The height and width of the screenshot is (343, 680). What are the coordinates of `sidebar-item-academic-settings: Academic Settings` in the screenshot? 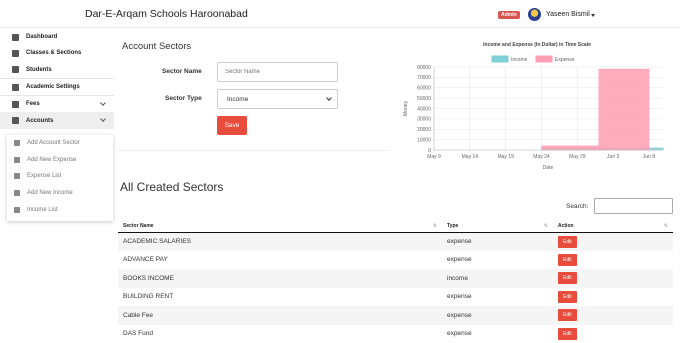 It's located at (57, 87).